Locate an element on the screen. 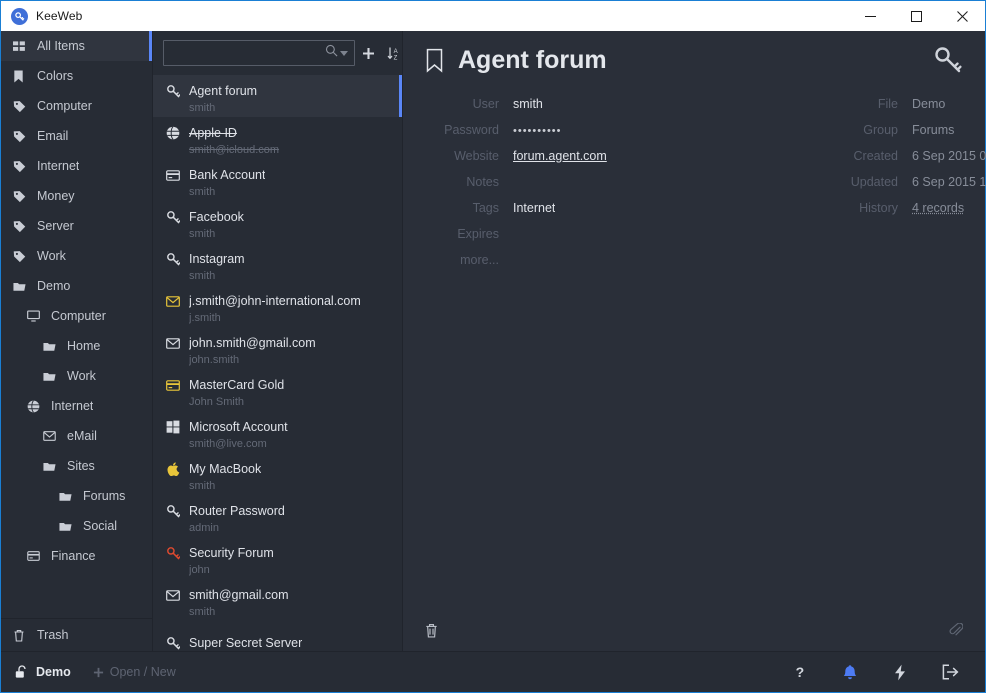 Image resolution: width=986 pixels, height=693 pixels. detail-field-value: forum.agent.com is located at coordinates (560, 156).